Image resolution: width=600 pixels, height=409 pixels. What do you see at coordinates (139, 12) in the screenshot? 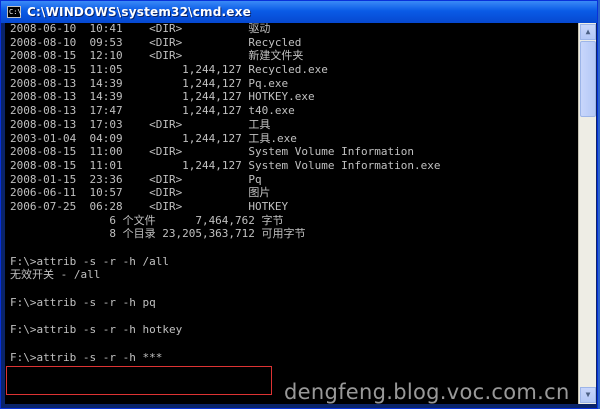
I see `window-title: C:\WINDOWS\system32\cmd.exe` at bounding box center [139, 12].